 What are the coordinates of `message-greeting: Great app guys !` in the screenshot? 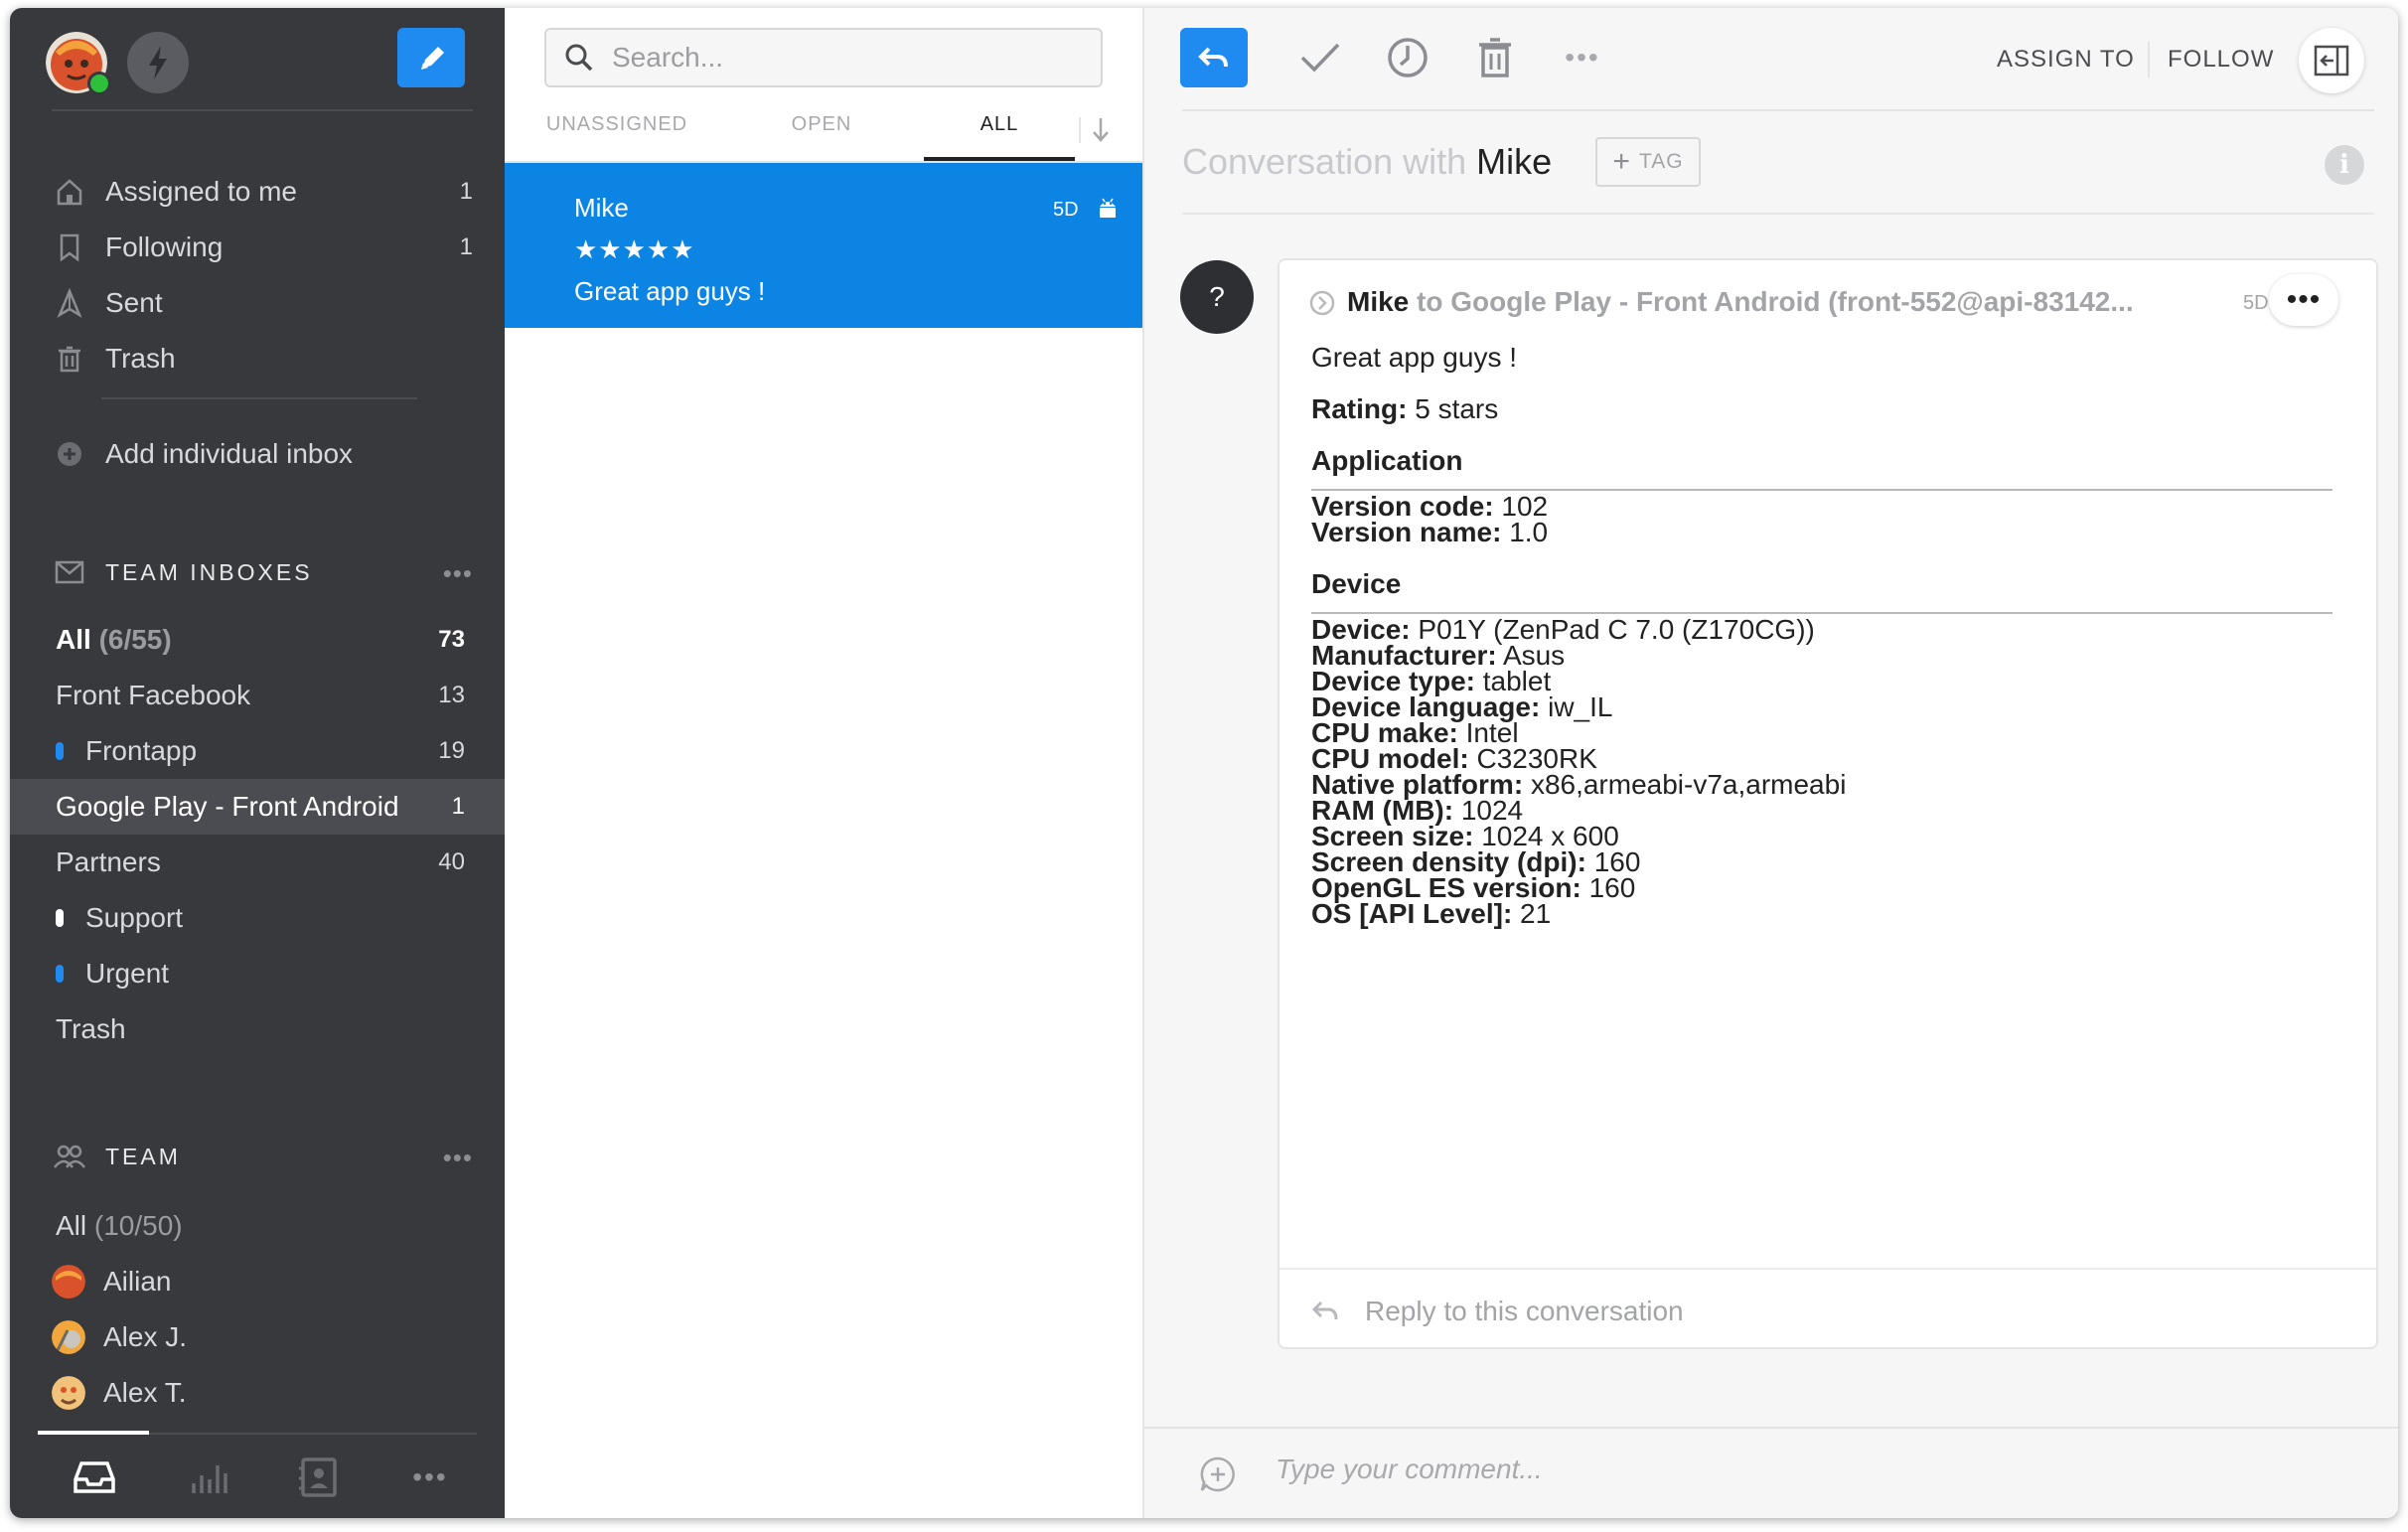 It's located at (1415, 358).